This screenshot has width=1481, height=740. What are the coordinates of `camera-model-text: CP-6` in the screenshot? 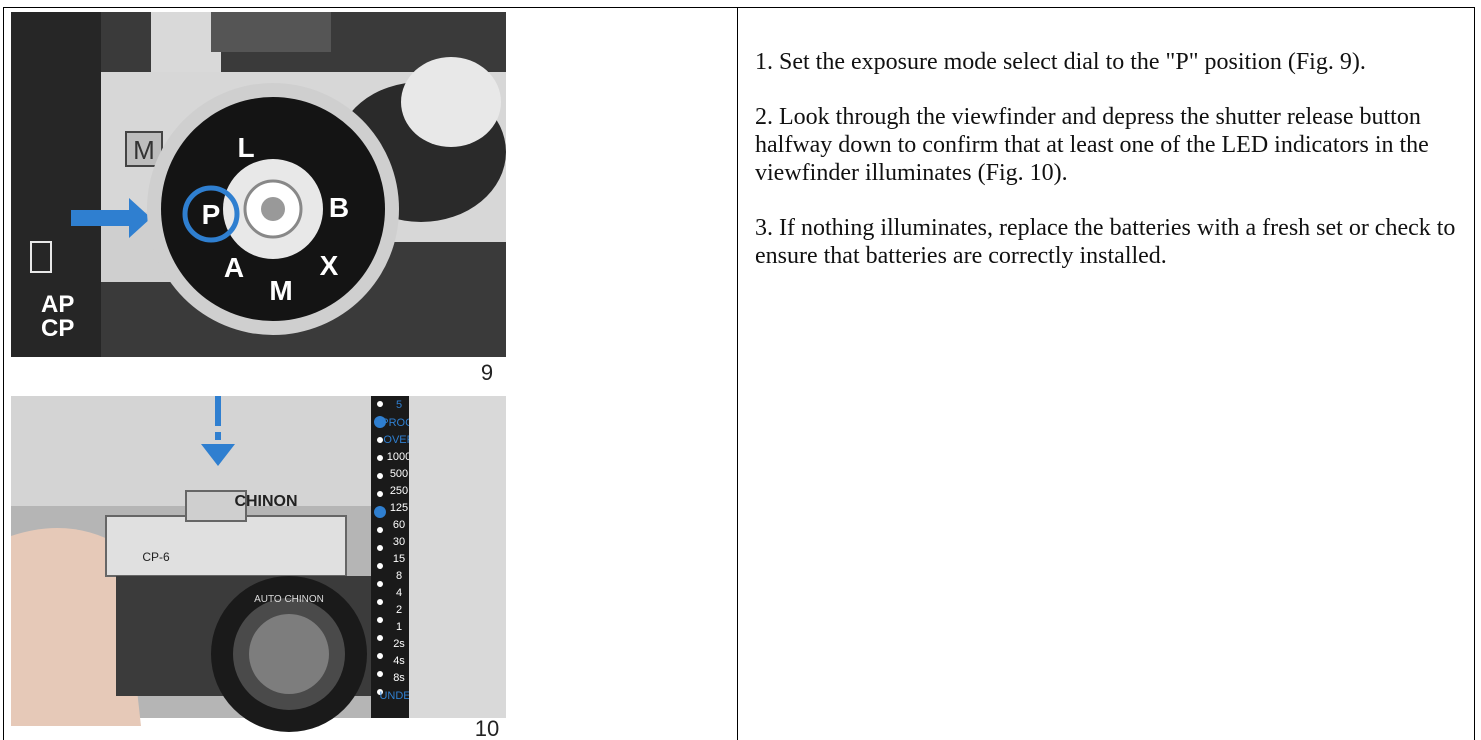 It's located at (156, 557).